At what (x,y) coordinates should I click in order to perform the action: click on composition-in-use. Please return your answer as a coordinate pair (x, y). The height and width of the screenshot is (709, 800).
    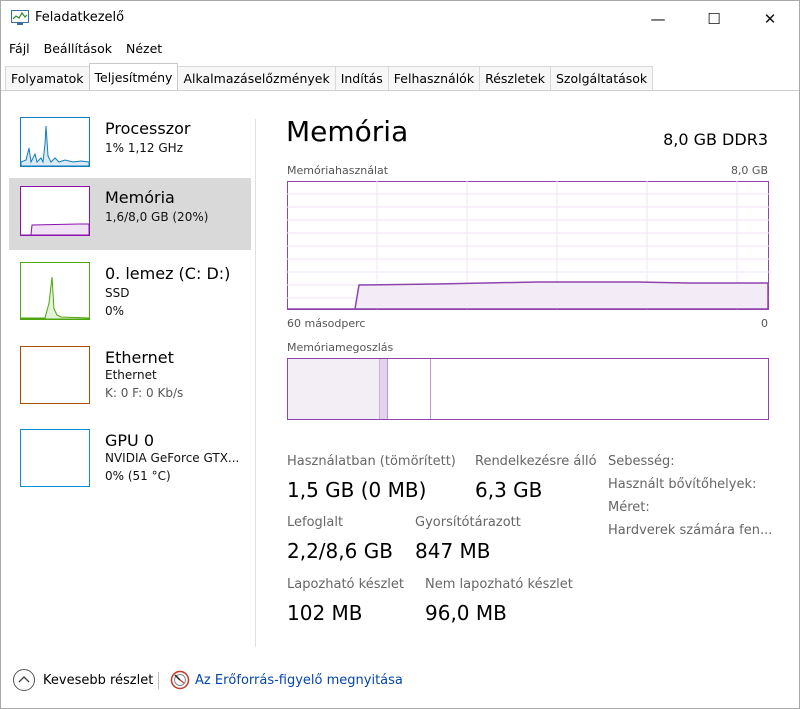
    Looking at the image, I should click on (333, 389).